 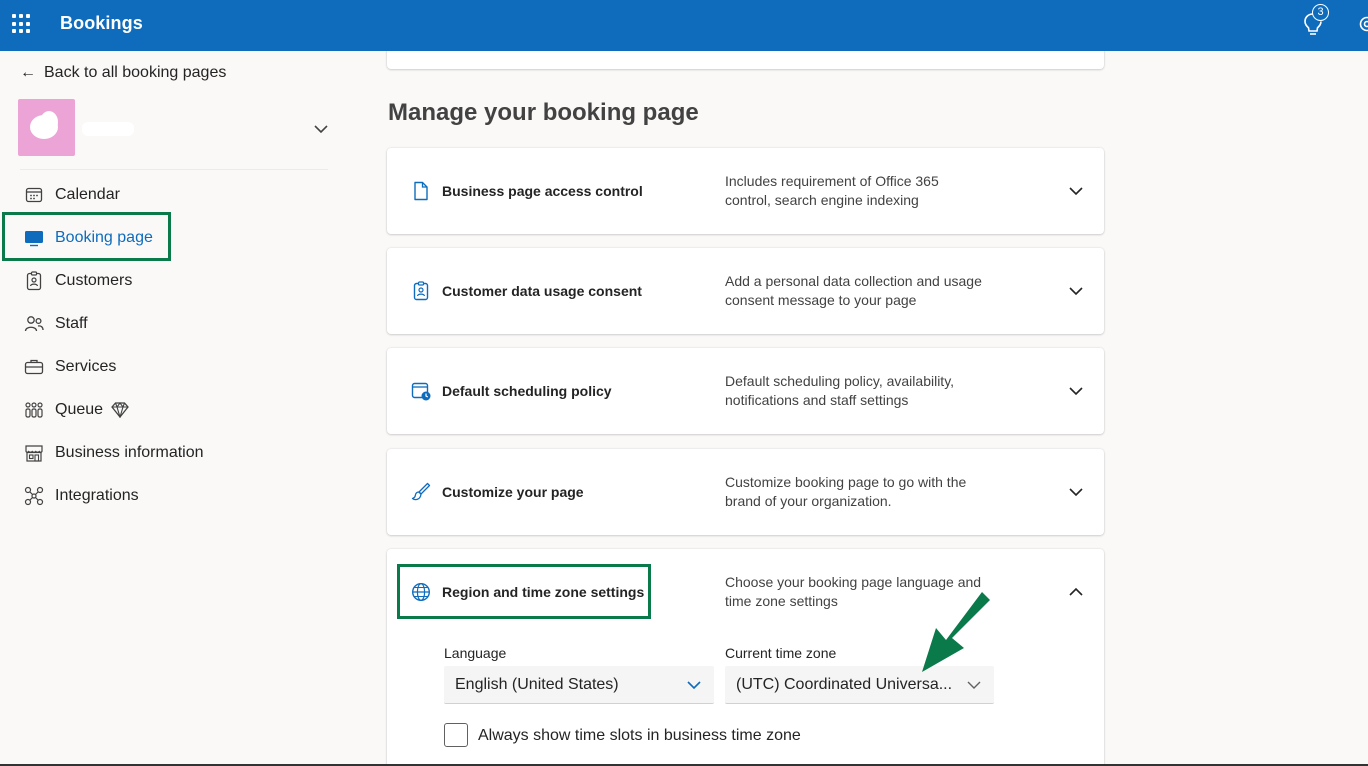 I want to click on top-bar: Bookings 3, so click(x=684, y=25).